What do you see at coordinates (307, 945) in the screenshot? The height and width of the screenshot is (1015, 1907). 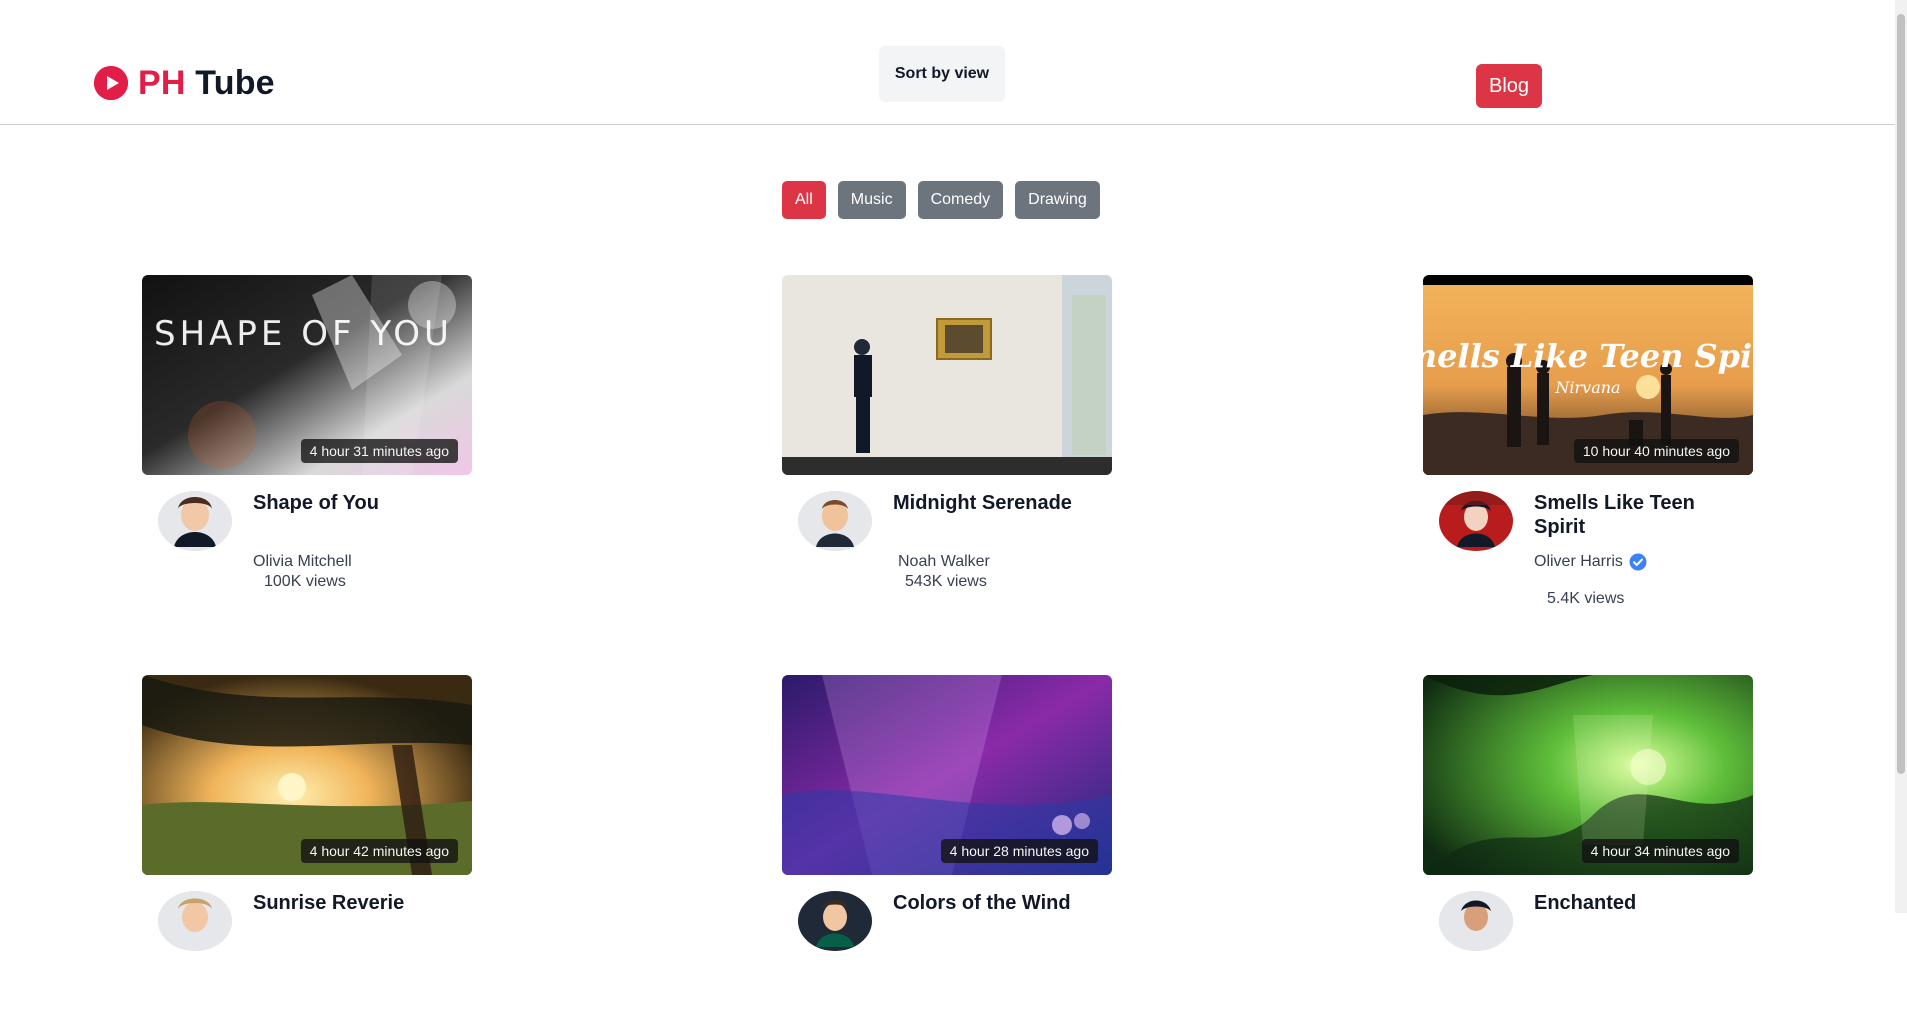 I see `video-meta: Sunrise Reverie` at bounding box center [307, 945].